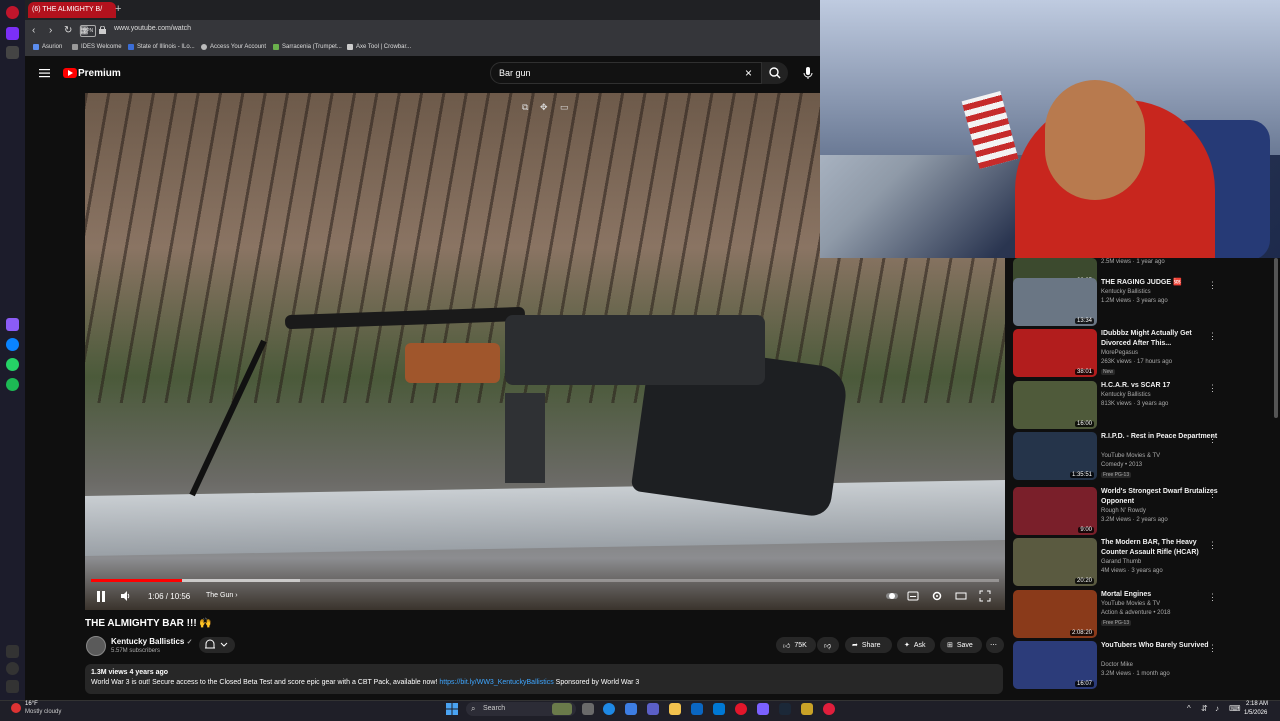 The width and height of the screenshot is (1280, 721). Describe the element at coordinates (97, 47) in the screenshot. I see `bookmark-item: IDES Welcome` at that location.